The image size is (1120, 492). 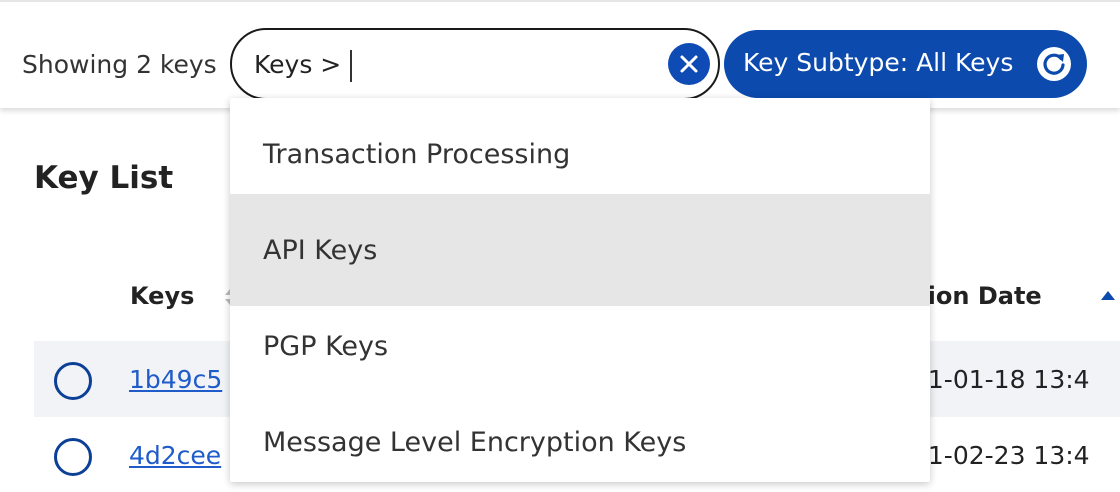 I want to click on column-header-keys: Keys, so click(x=162, y=296).